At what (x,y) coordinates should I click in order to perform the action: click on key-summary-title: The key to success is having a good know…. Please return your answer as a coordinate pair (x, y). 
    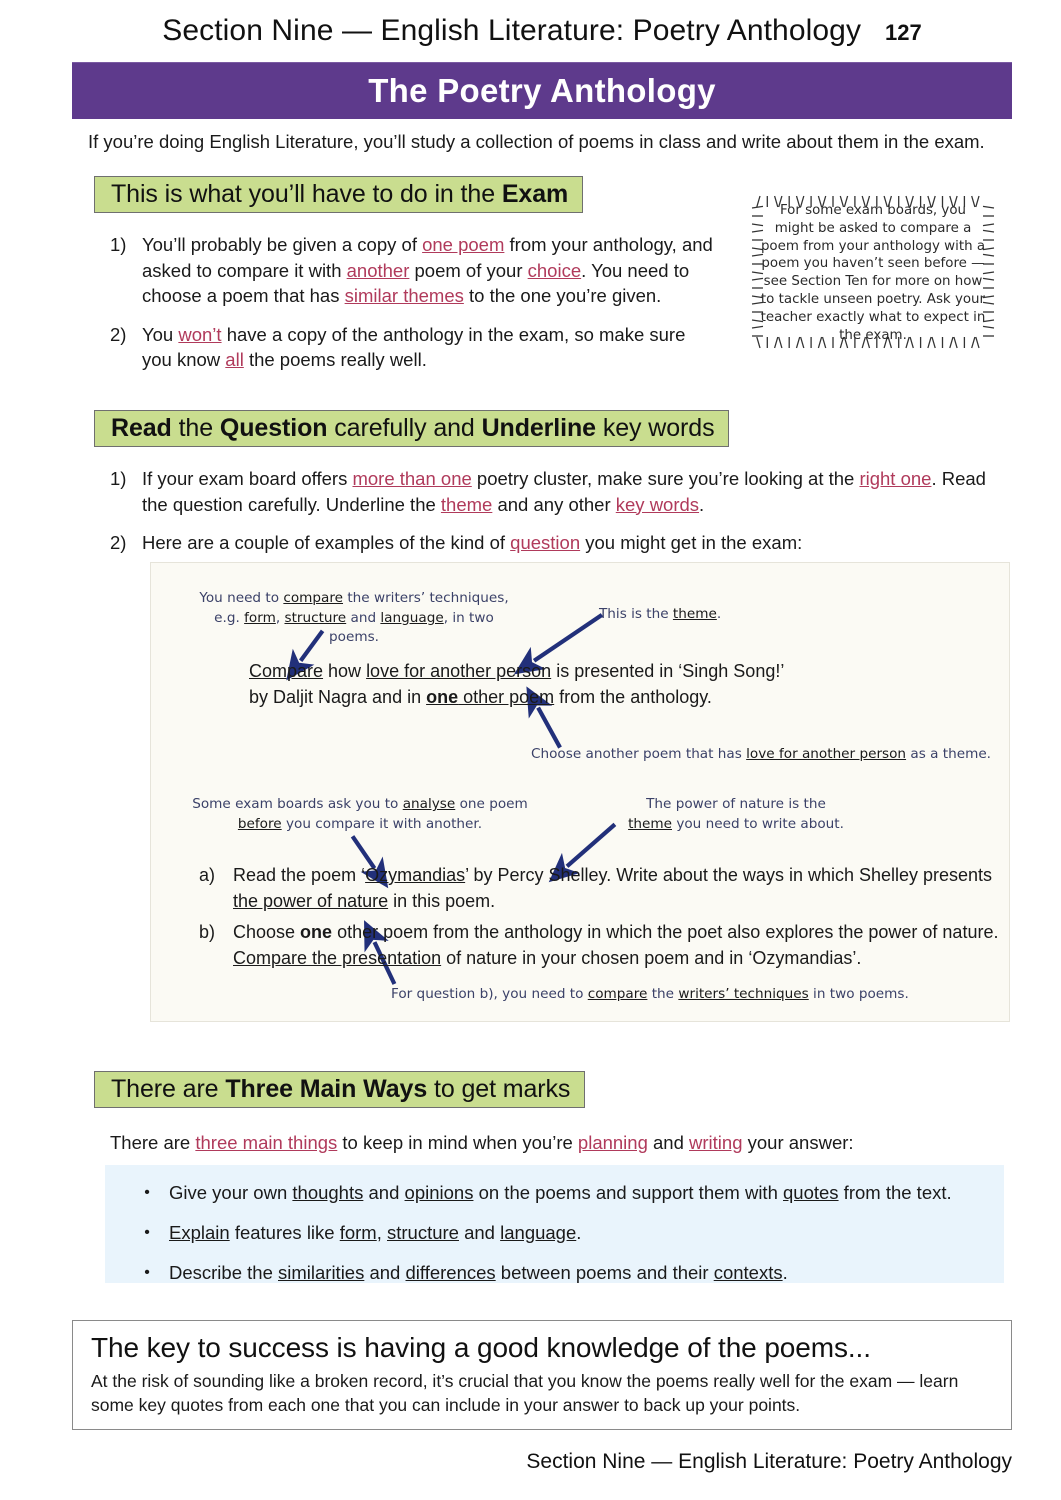
    Looking at the image, I should click on (481, 1347).